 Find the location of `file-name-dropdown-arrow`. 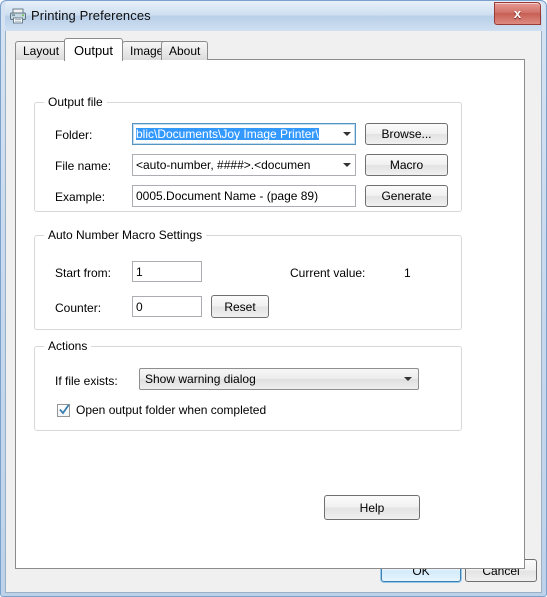

file-name-dropdown-arrow is located at coordinates (346, 165).